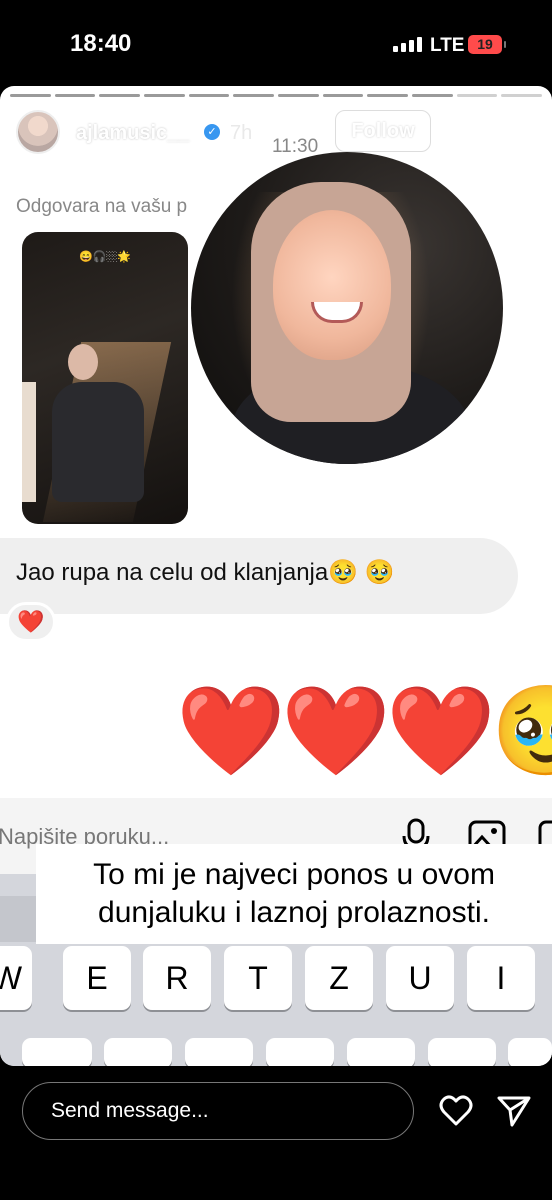 The width and height of the screenshot is (552, 1200). Describe the element at coordinates (276, 43) in the screenshot. I see `status-bar: 18:40 LTE 19` at that location.